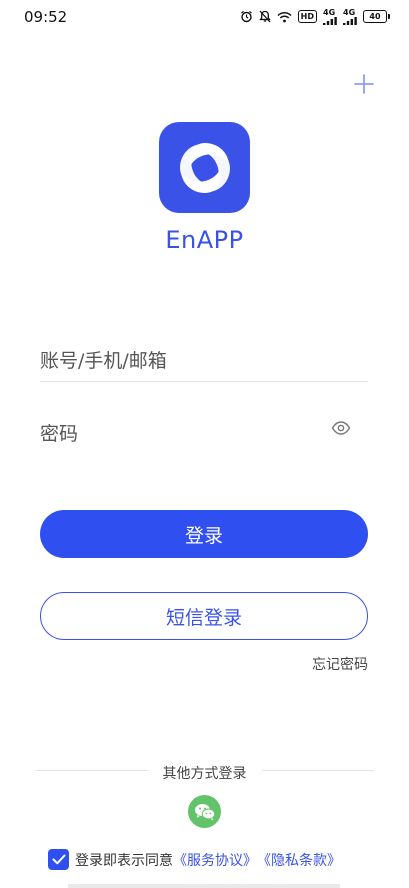  I want to click on status-icons: HD 4G 4G 40, so click(315, 16).